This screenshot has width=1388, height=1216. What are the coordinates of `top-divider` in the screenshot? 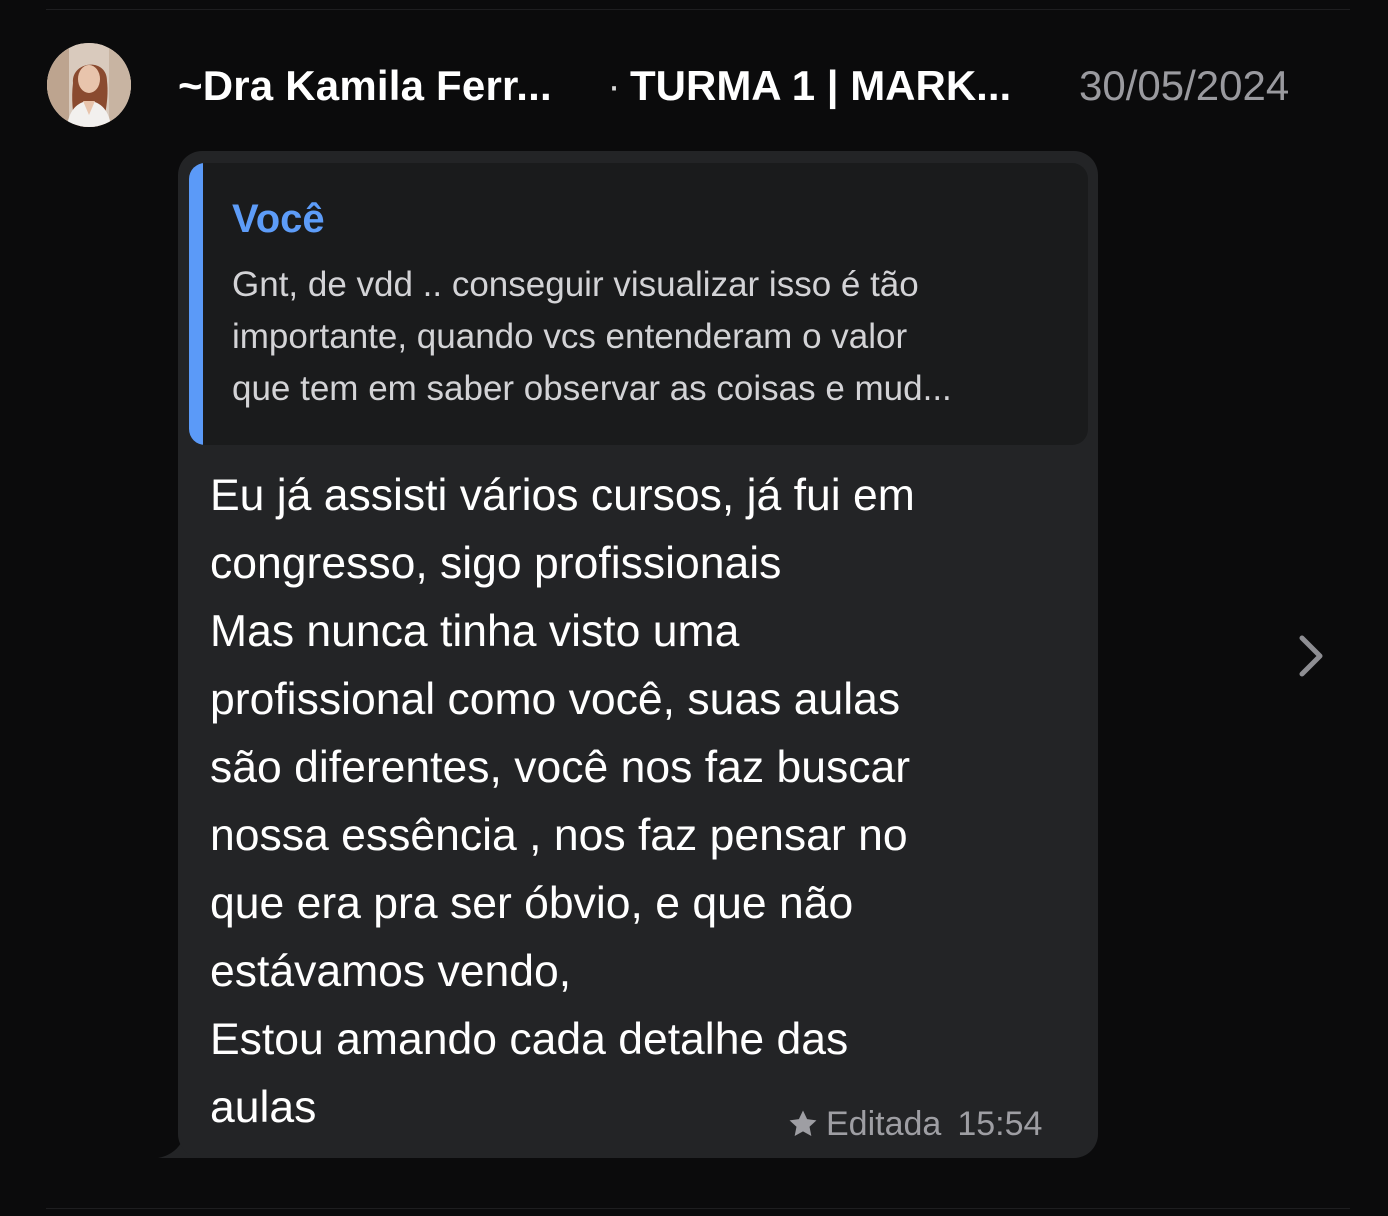 It's located at (698, 9).